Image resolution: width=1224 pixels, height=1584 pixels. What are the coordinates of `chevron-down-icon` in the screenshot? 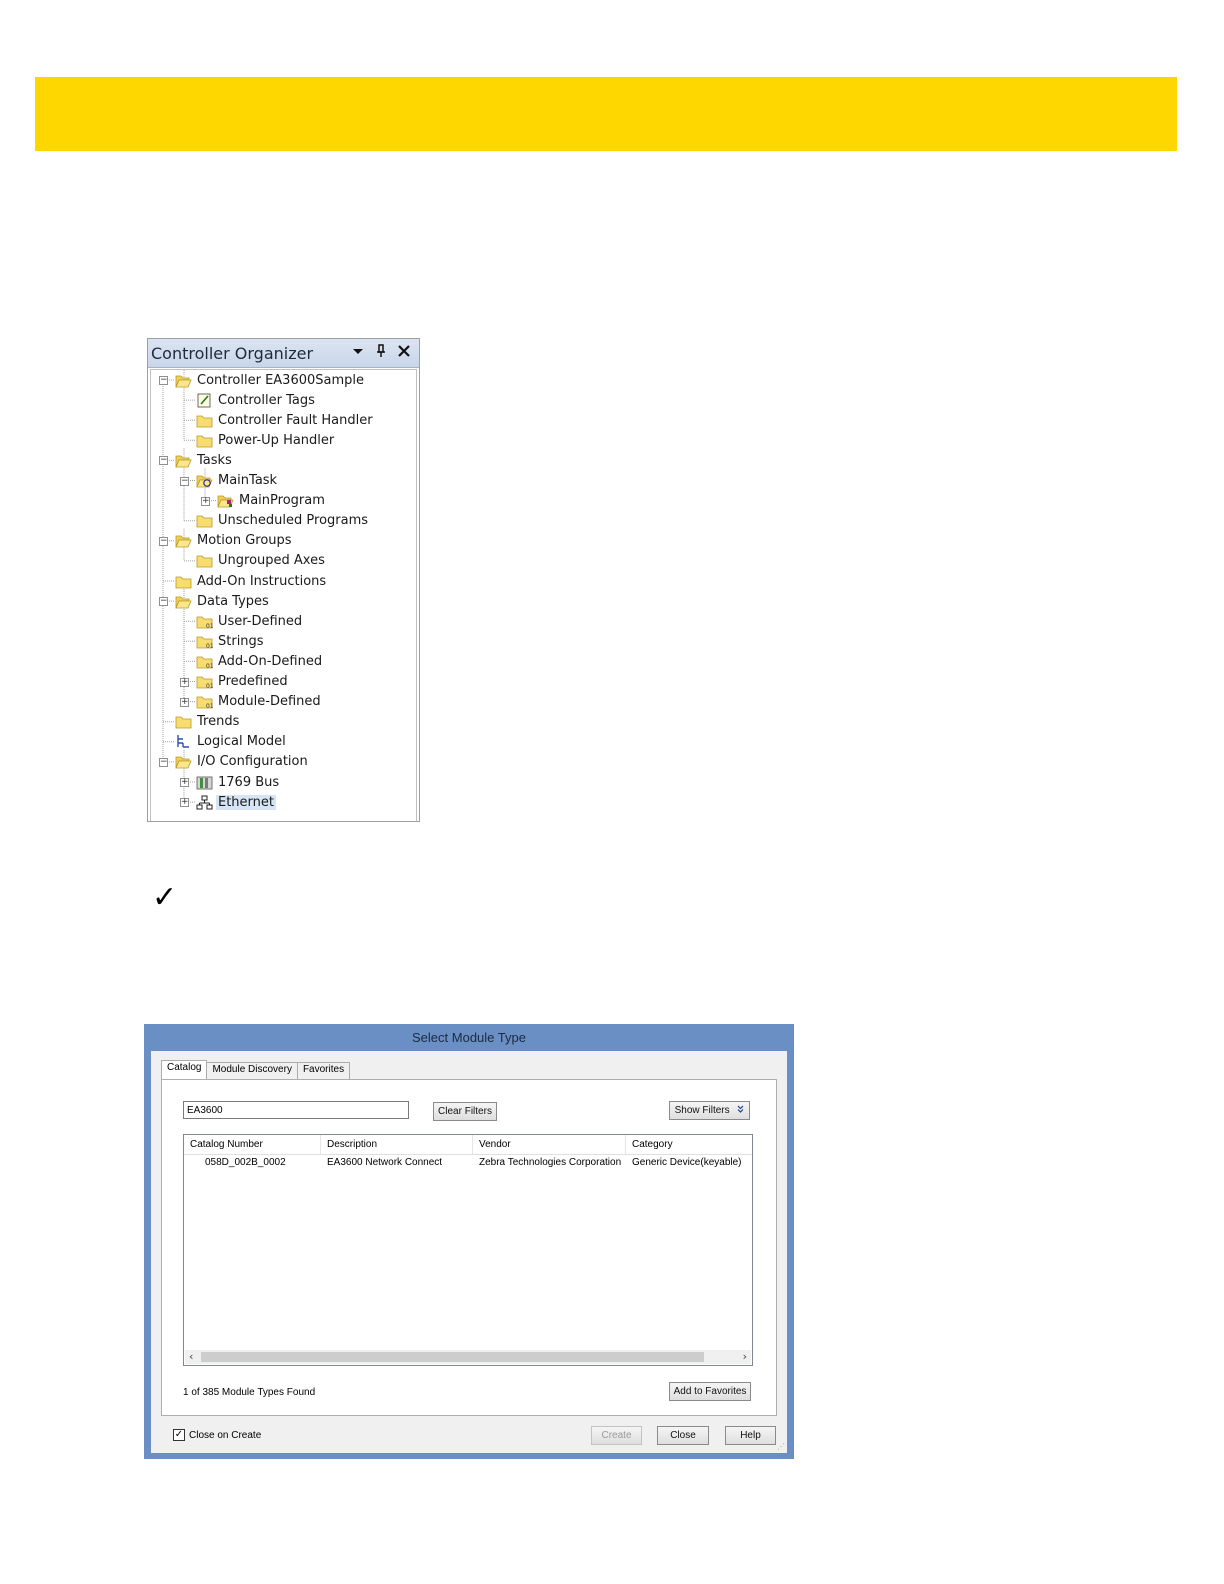 It's located at (358, 353).